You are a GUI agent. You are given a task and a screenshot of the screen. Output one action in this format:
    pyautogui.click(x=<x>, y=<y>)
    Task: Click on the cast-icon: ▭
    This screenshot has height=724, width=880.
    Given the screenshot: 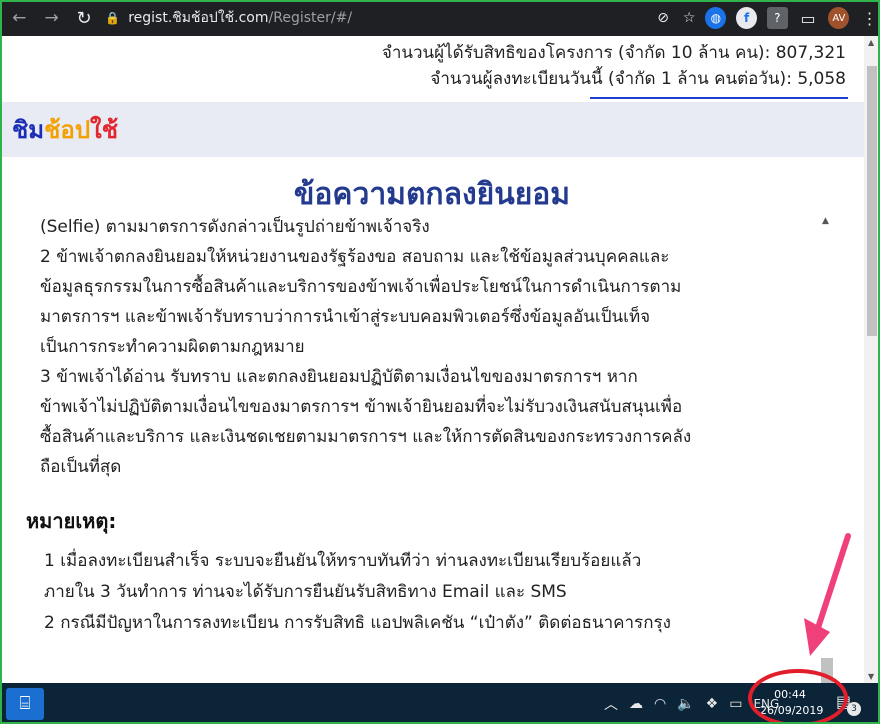 What is the action you would take?
    pyautogui.click(x=808, y=18)
    